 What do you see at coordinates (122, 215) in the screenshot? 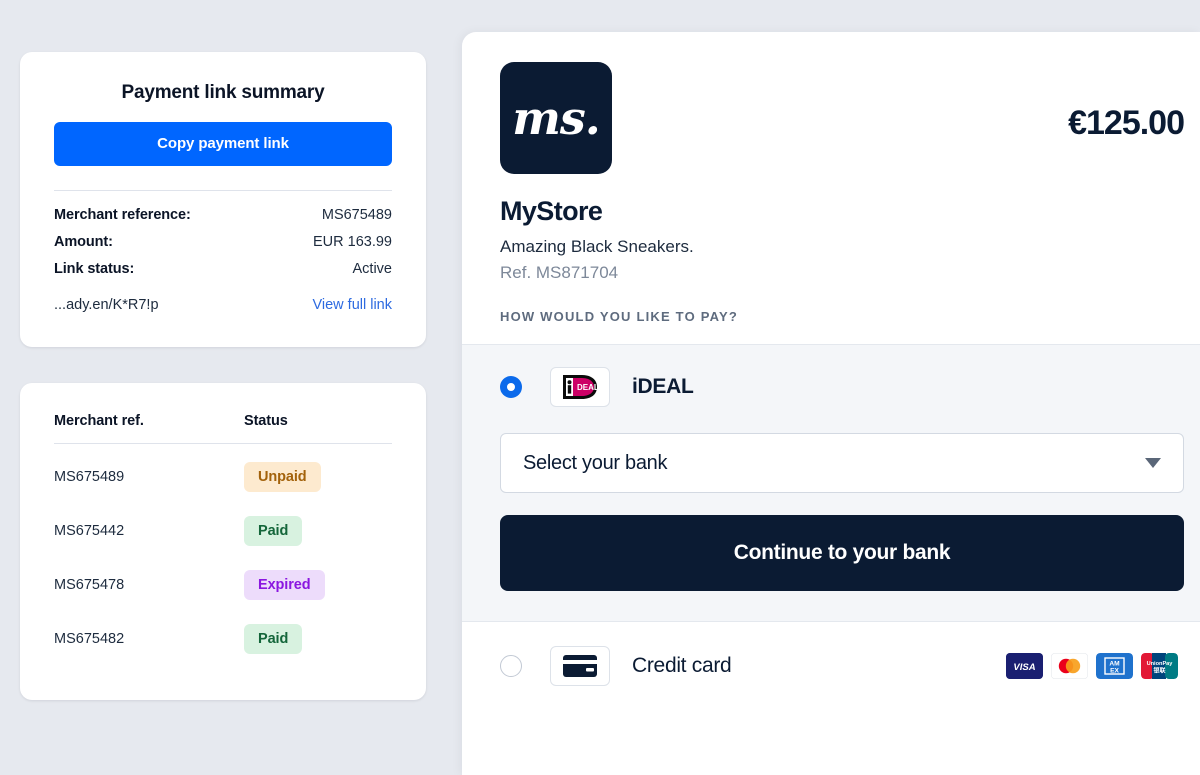
I see `summary-key: Merchant reference:` at bounding box center [122, 215].